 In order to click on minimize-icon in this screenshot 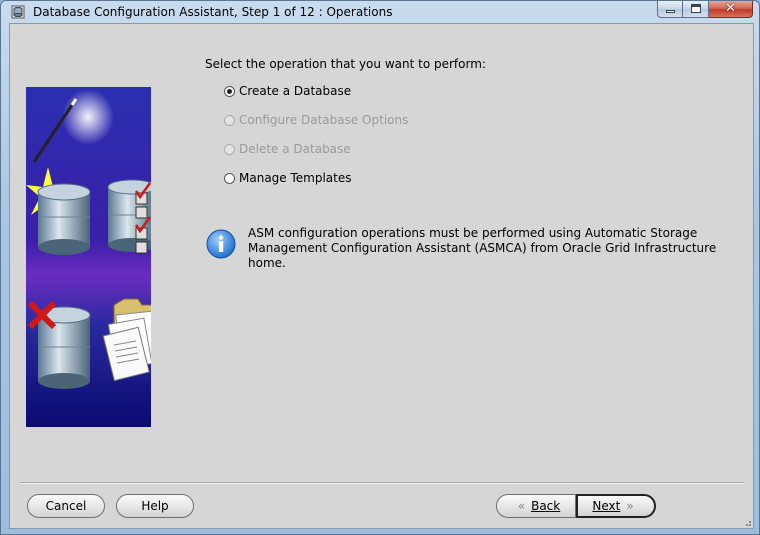, I will do `click(670, 11)`.